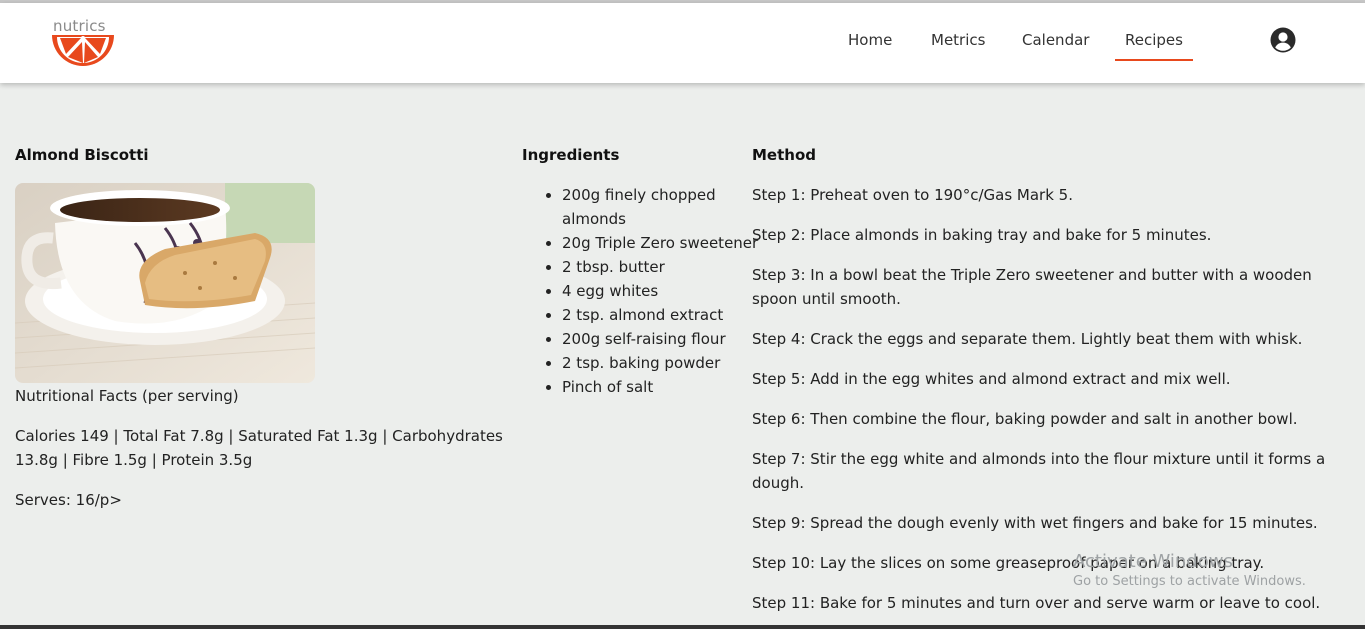 The image size is (1365, 629). I want to click on nav-metrics: Metrics, so click(958, 40).